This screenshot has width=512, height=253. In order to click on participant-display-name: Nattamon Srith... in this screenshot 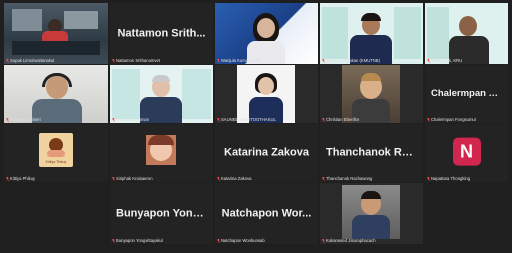, I will do `click(161, 32)`.